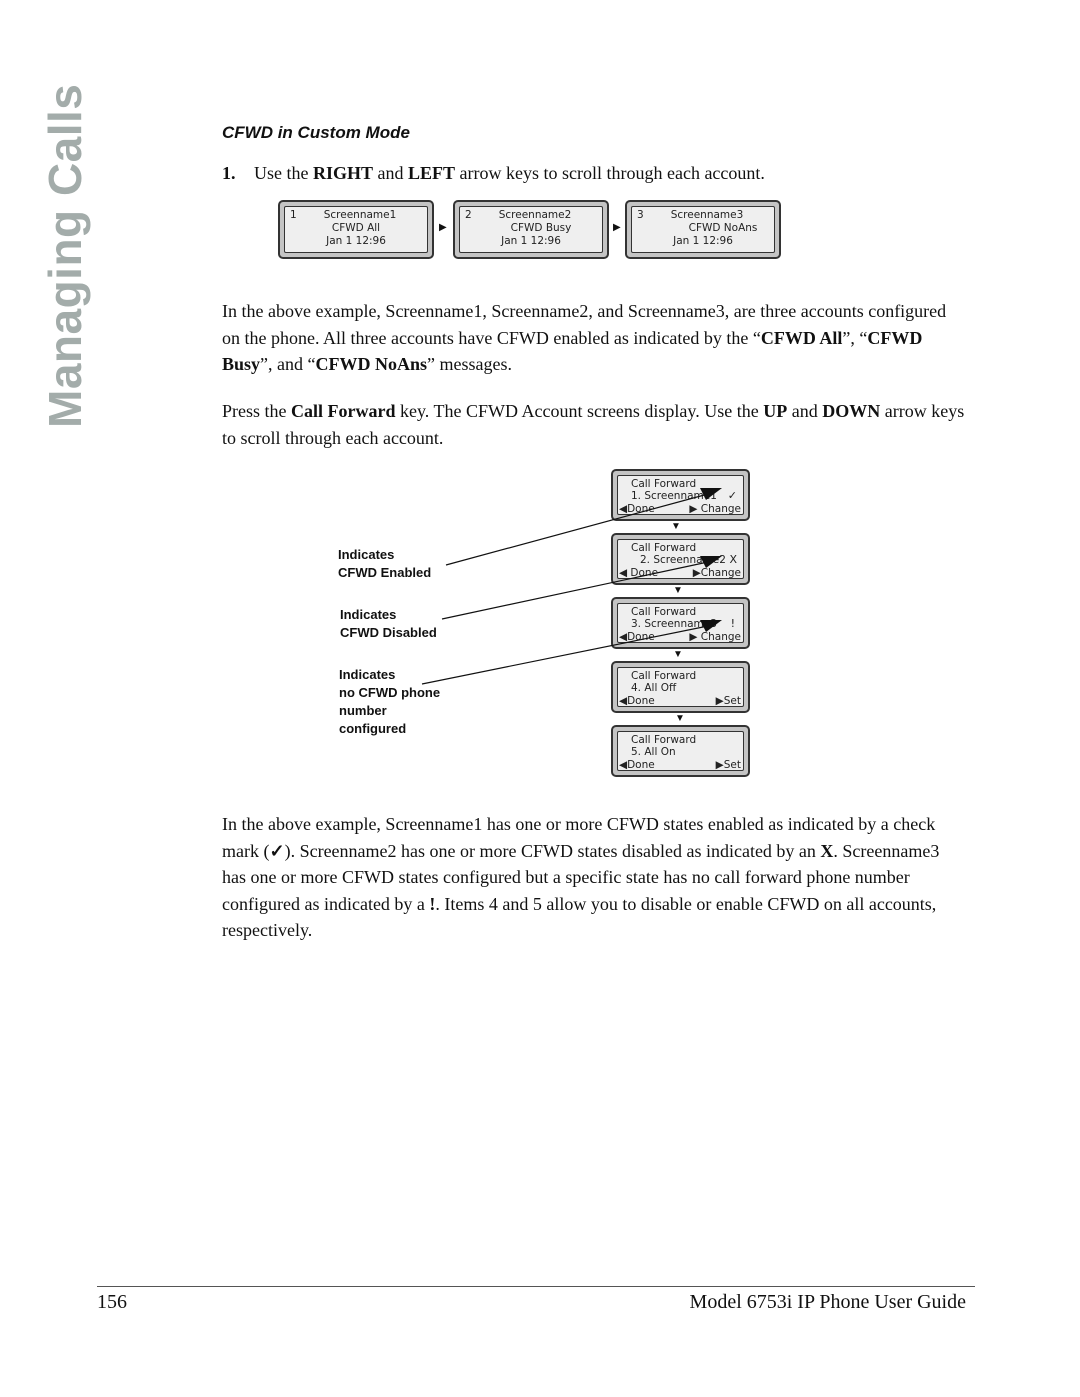 The image size is (1080, 1397). Describe the element at coordinates (342, 173) in the screenshot. I see `bold-text: RIGHT` at that location.